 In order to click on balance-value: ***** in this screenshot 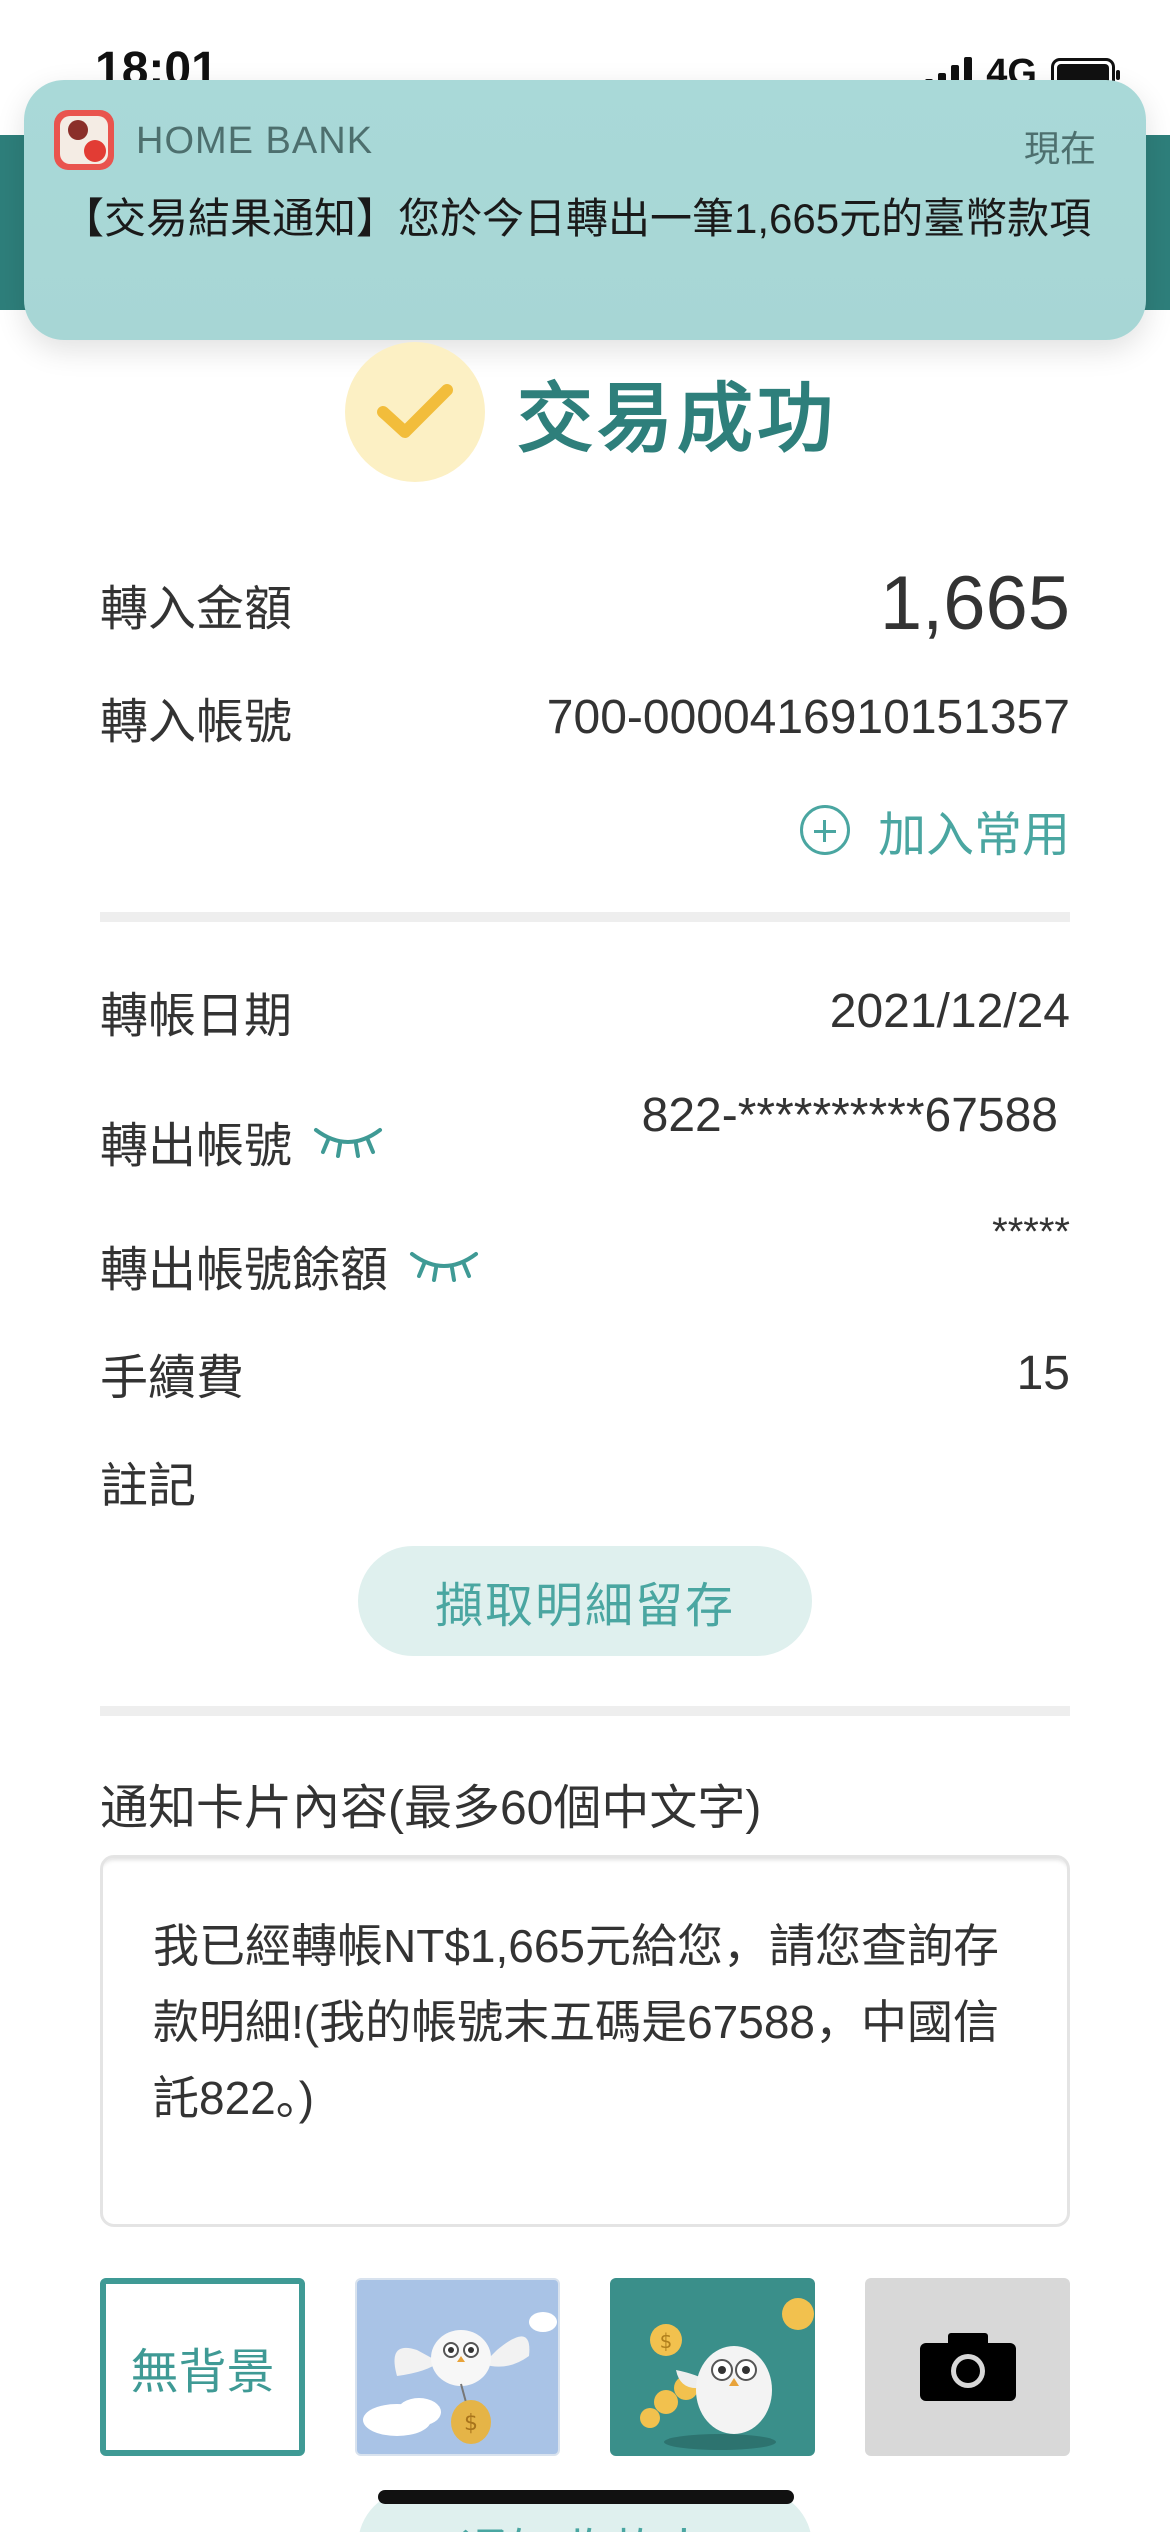, I will do `click(1031, 1232)`.